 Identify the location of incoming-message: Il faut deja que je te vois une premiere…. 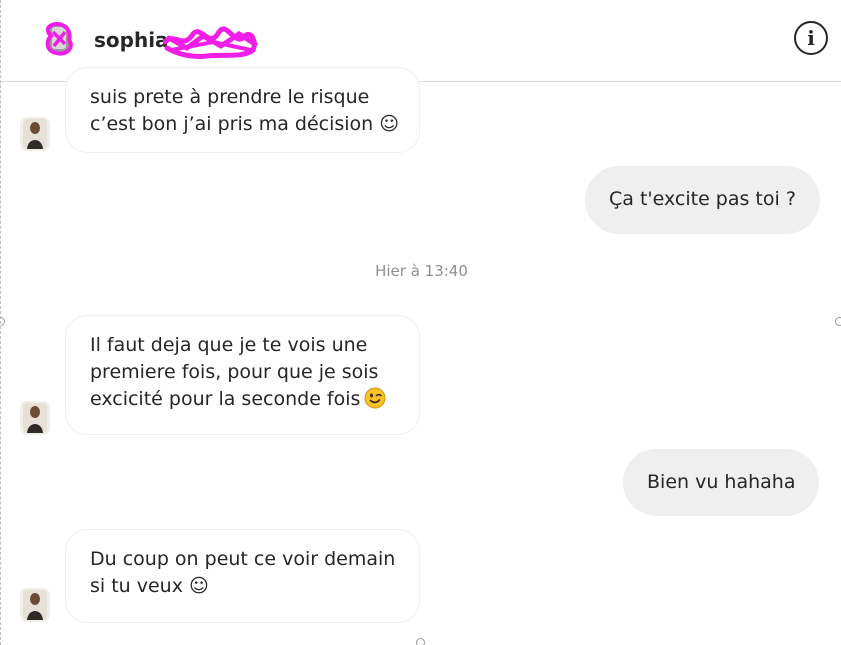
(242, 375).